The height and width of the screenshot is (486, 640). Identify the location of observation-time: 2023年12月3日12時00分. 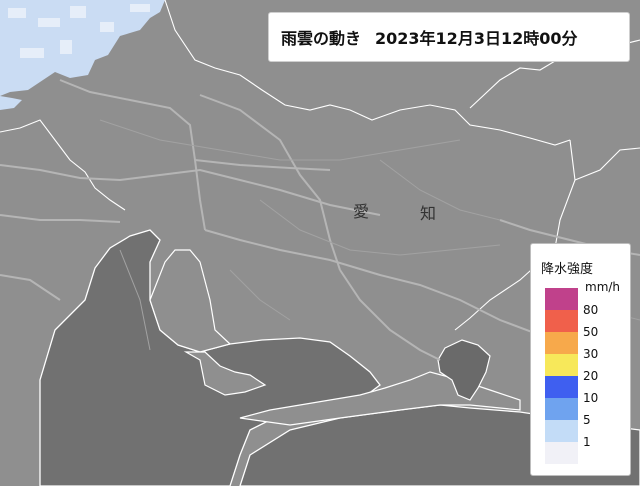
(476, 38).